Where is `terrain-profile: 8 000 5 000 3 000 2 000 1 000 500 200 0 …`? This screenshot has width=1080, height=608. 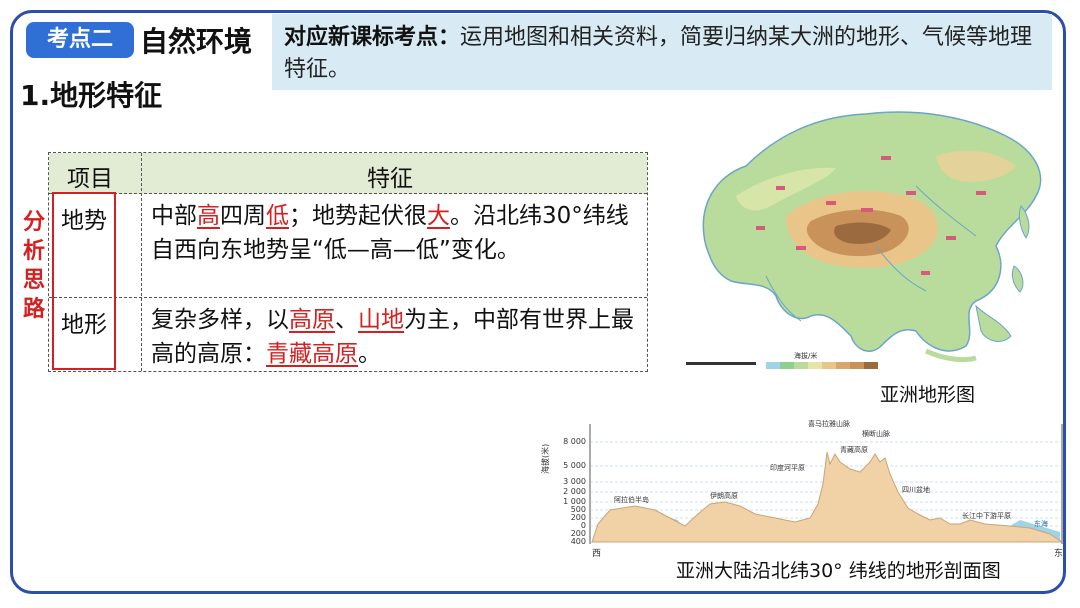
terrain-profile: 8 000 5 000 3 000 2 000 1 000 500 200 0 … is located at coordinates (805, 486).